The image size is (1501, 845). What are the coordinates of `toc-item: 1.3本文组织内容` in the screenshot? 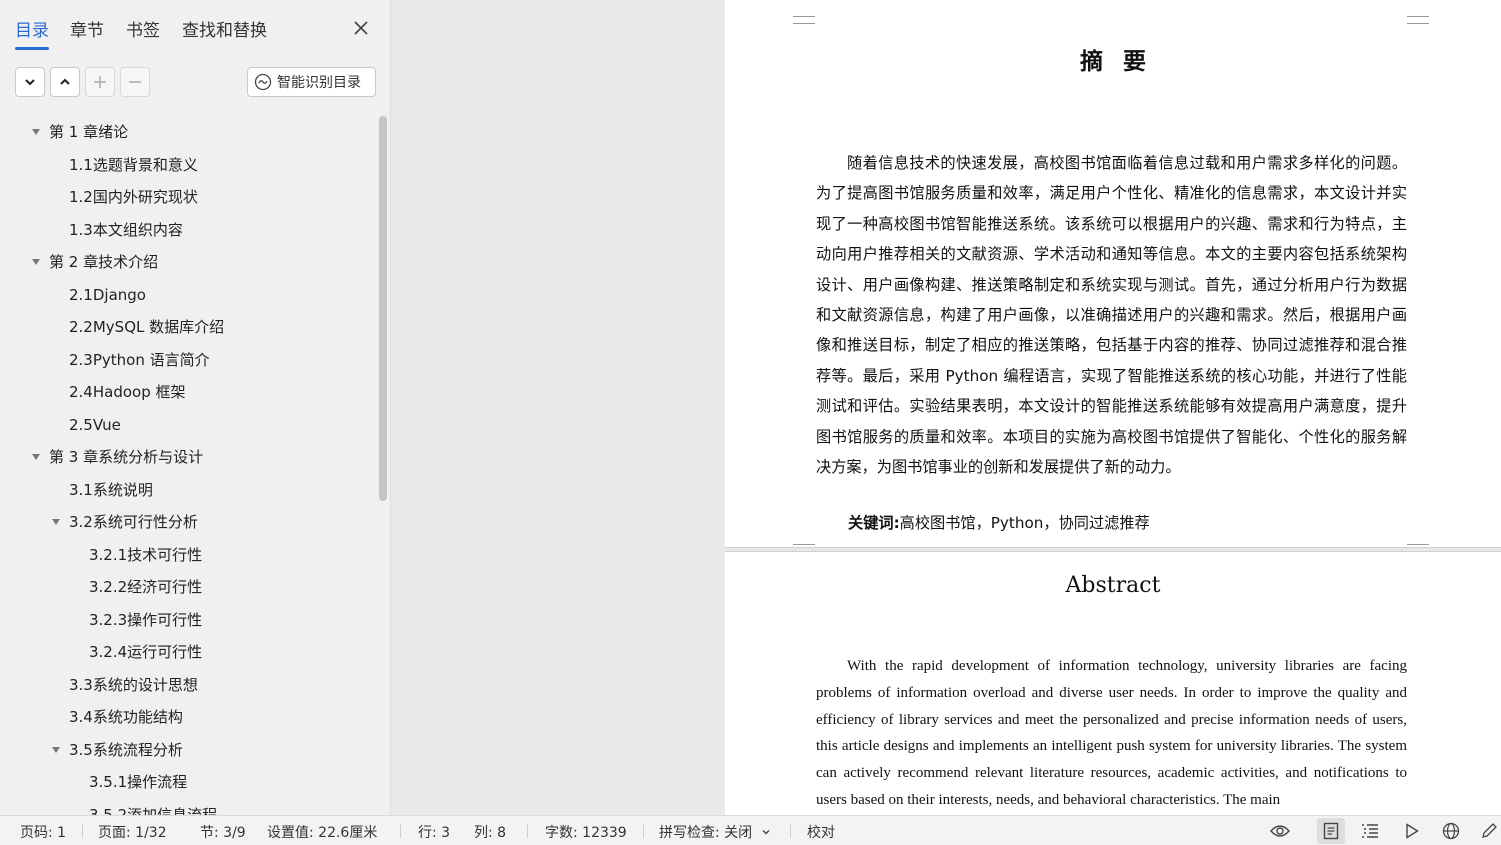 It's located at (185, 230).